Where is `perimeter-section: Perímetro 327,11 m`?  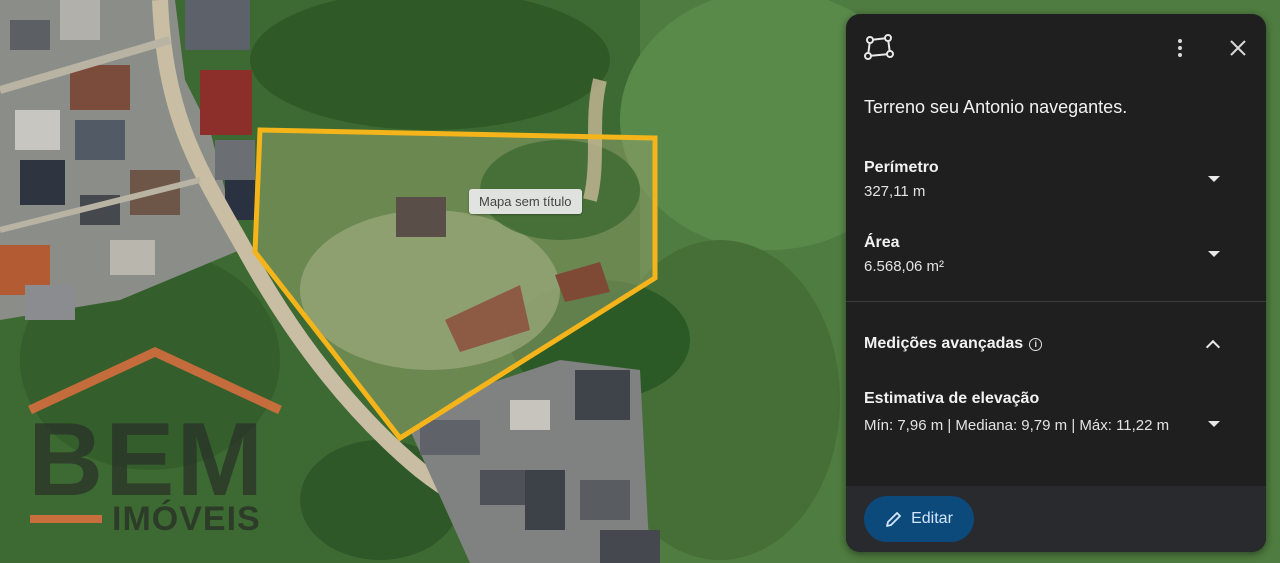 perimeter-section: Perímetro 327,11 m is located at coordinates (1056, 179).